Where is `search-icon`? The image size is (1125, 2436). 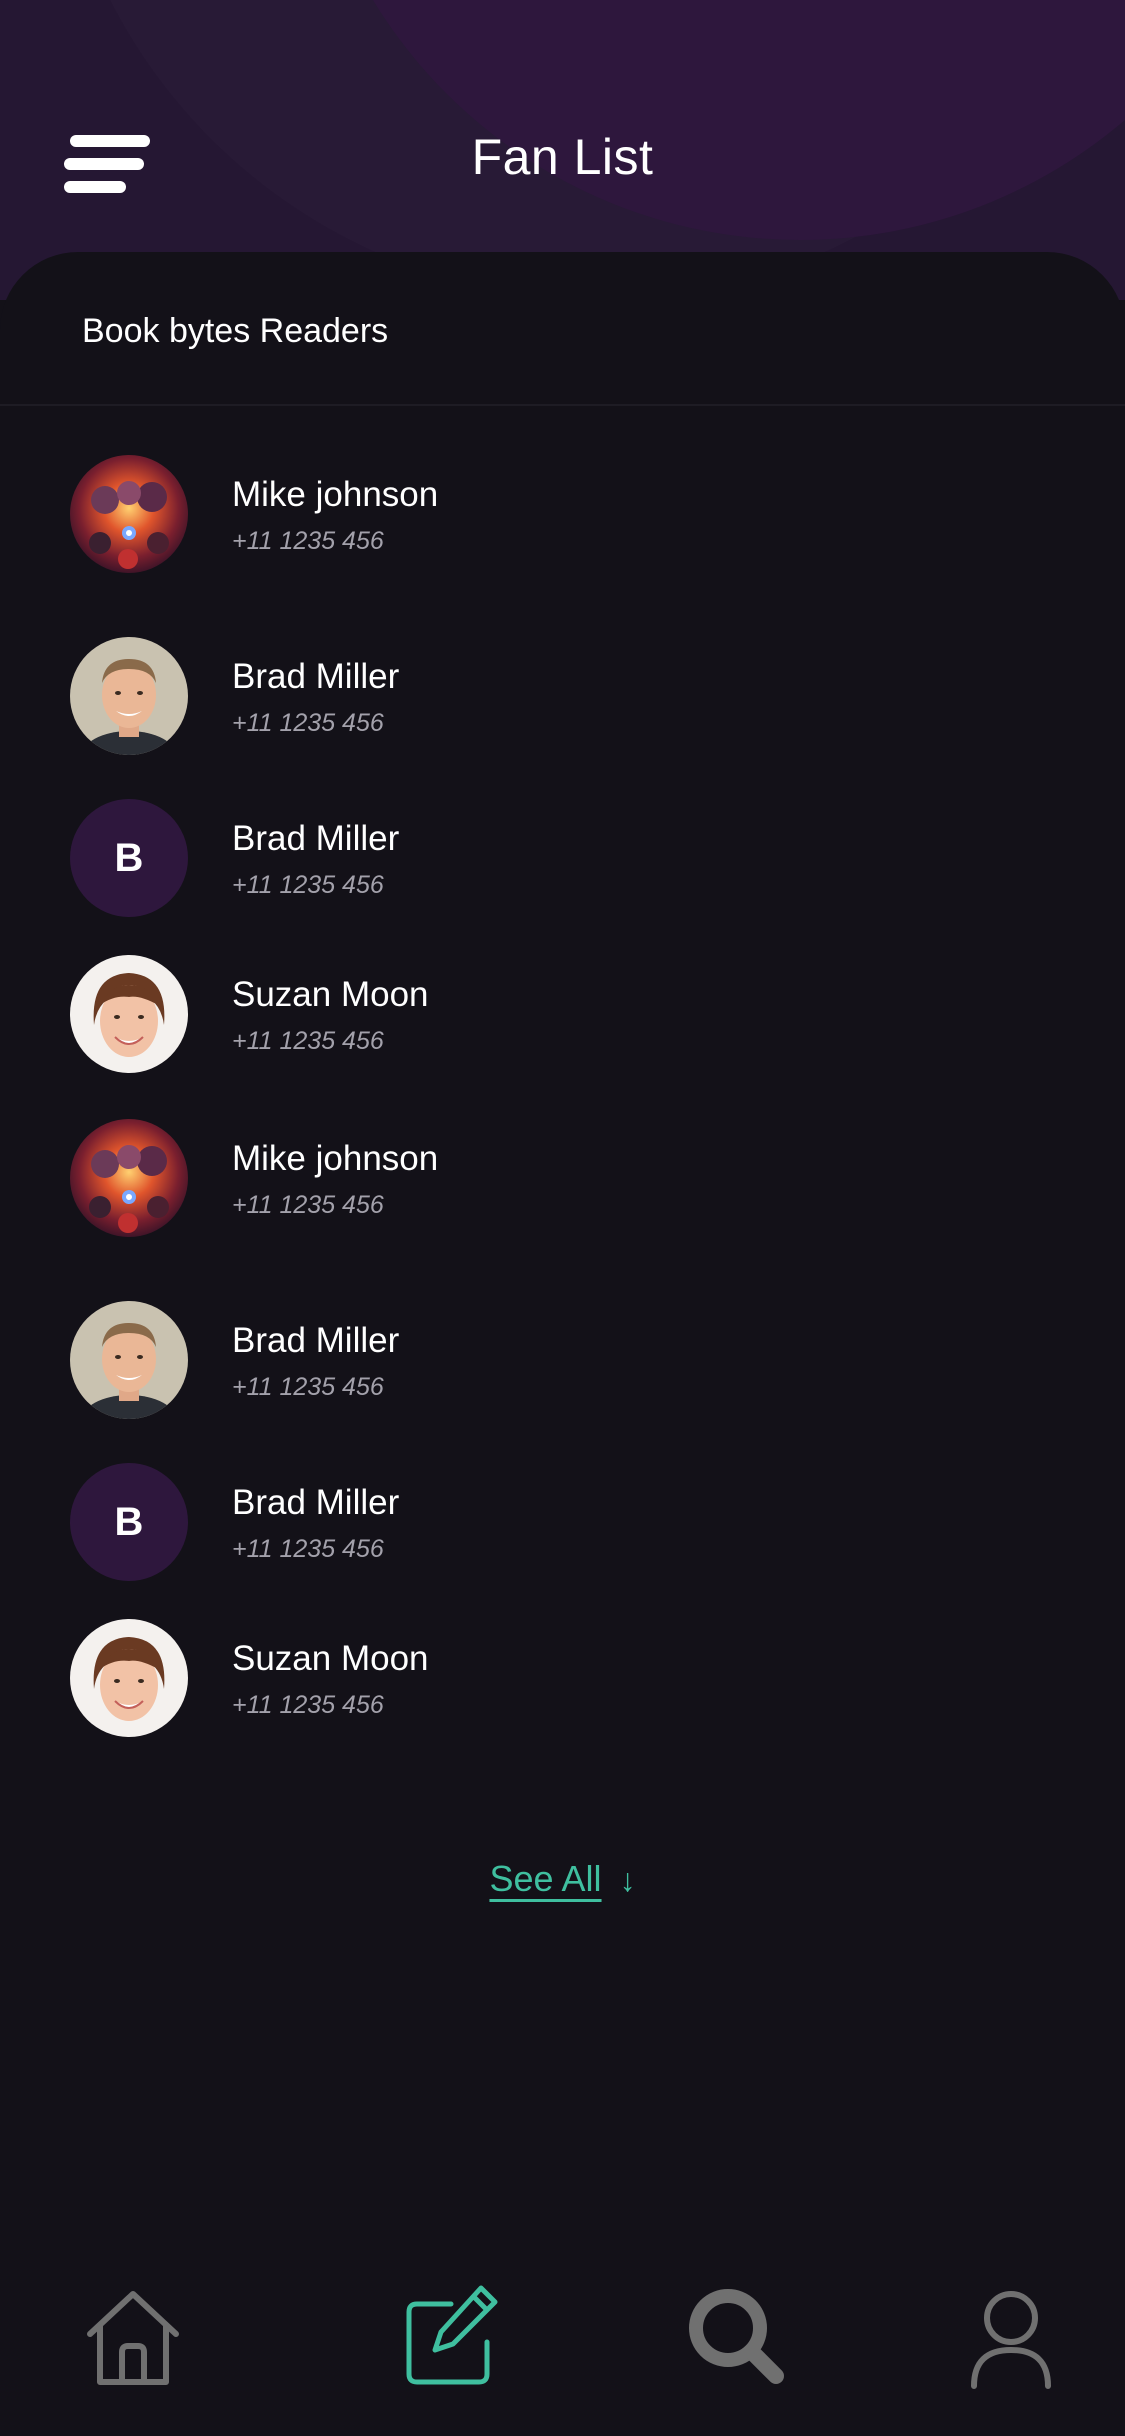
search-icon is located at coordinates (736, 2336).